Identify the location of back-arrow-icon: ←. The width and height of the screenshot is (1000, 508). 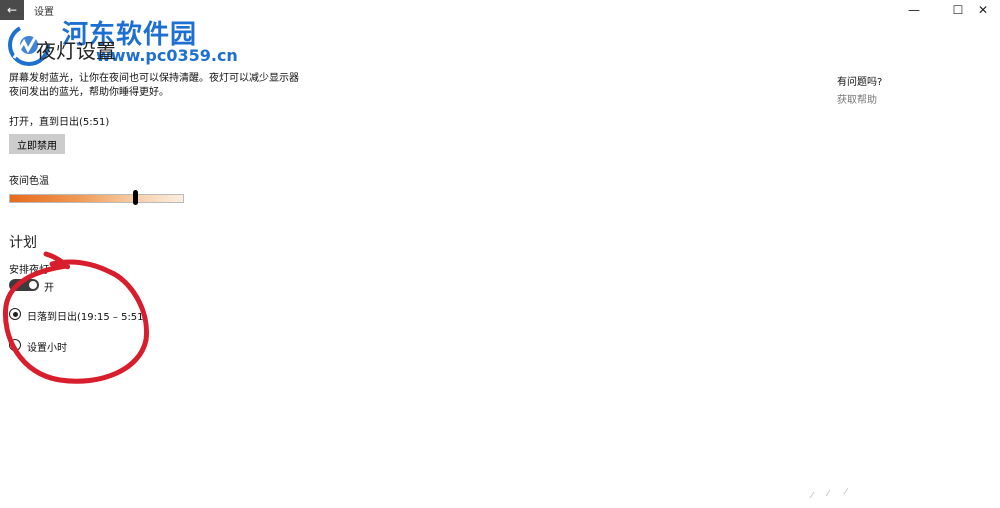
(12, 10).